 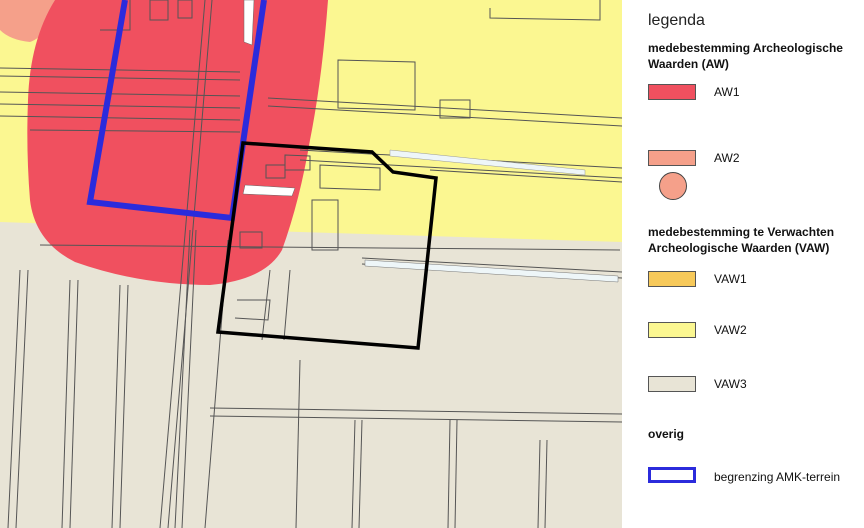 I want to click on legend-label-aw2: AW2, so click(x=727, y=158).